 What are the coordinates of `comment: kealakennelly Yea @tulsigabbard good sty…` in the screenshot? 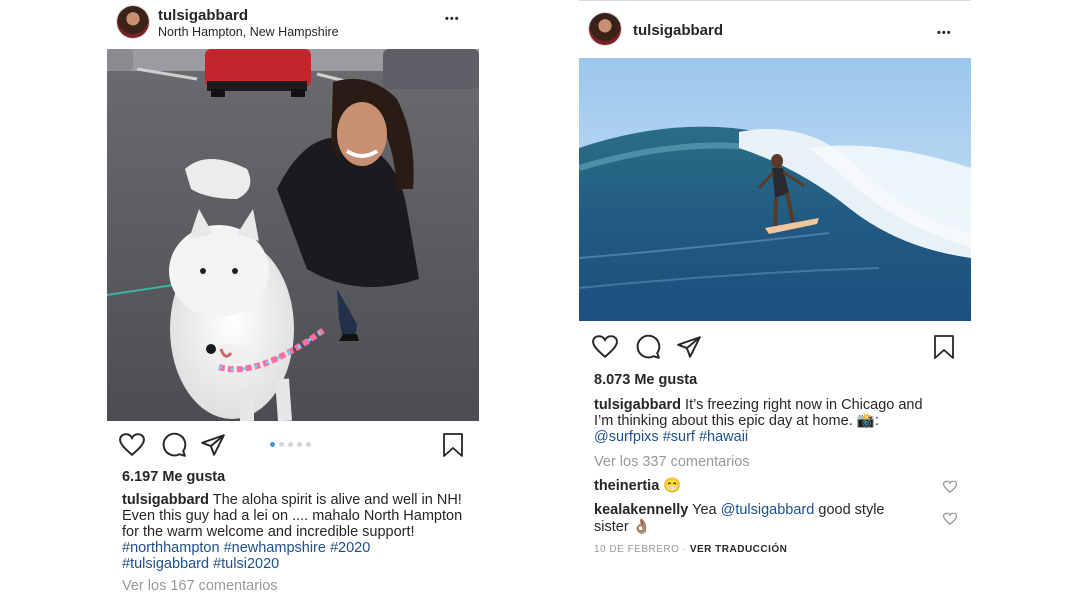 It's located at (759, 519).